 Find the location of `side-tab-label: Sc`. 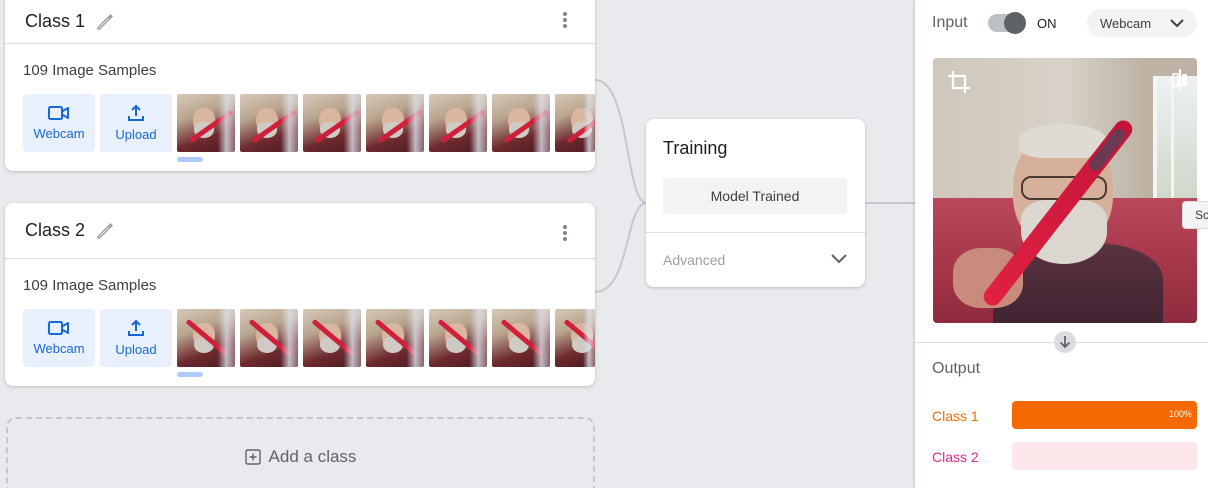

side-tab-label: Sc is located at coordinates (1201, 215).